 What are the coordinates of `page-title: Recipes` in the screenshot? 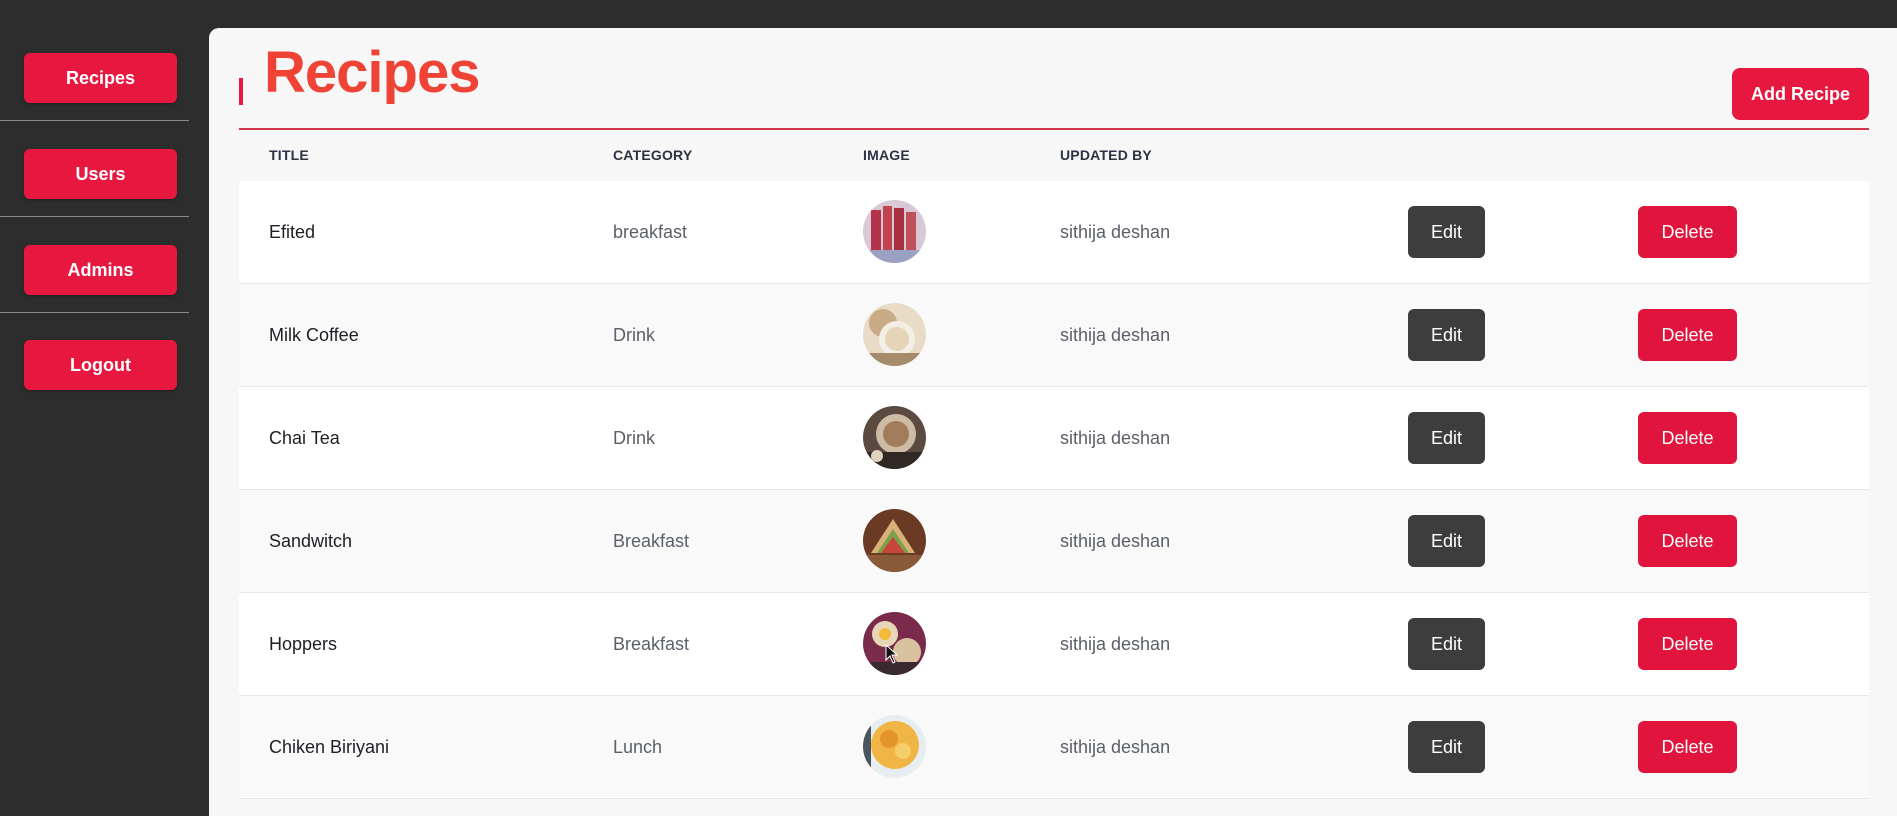 It's located at (372, 72).